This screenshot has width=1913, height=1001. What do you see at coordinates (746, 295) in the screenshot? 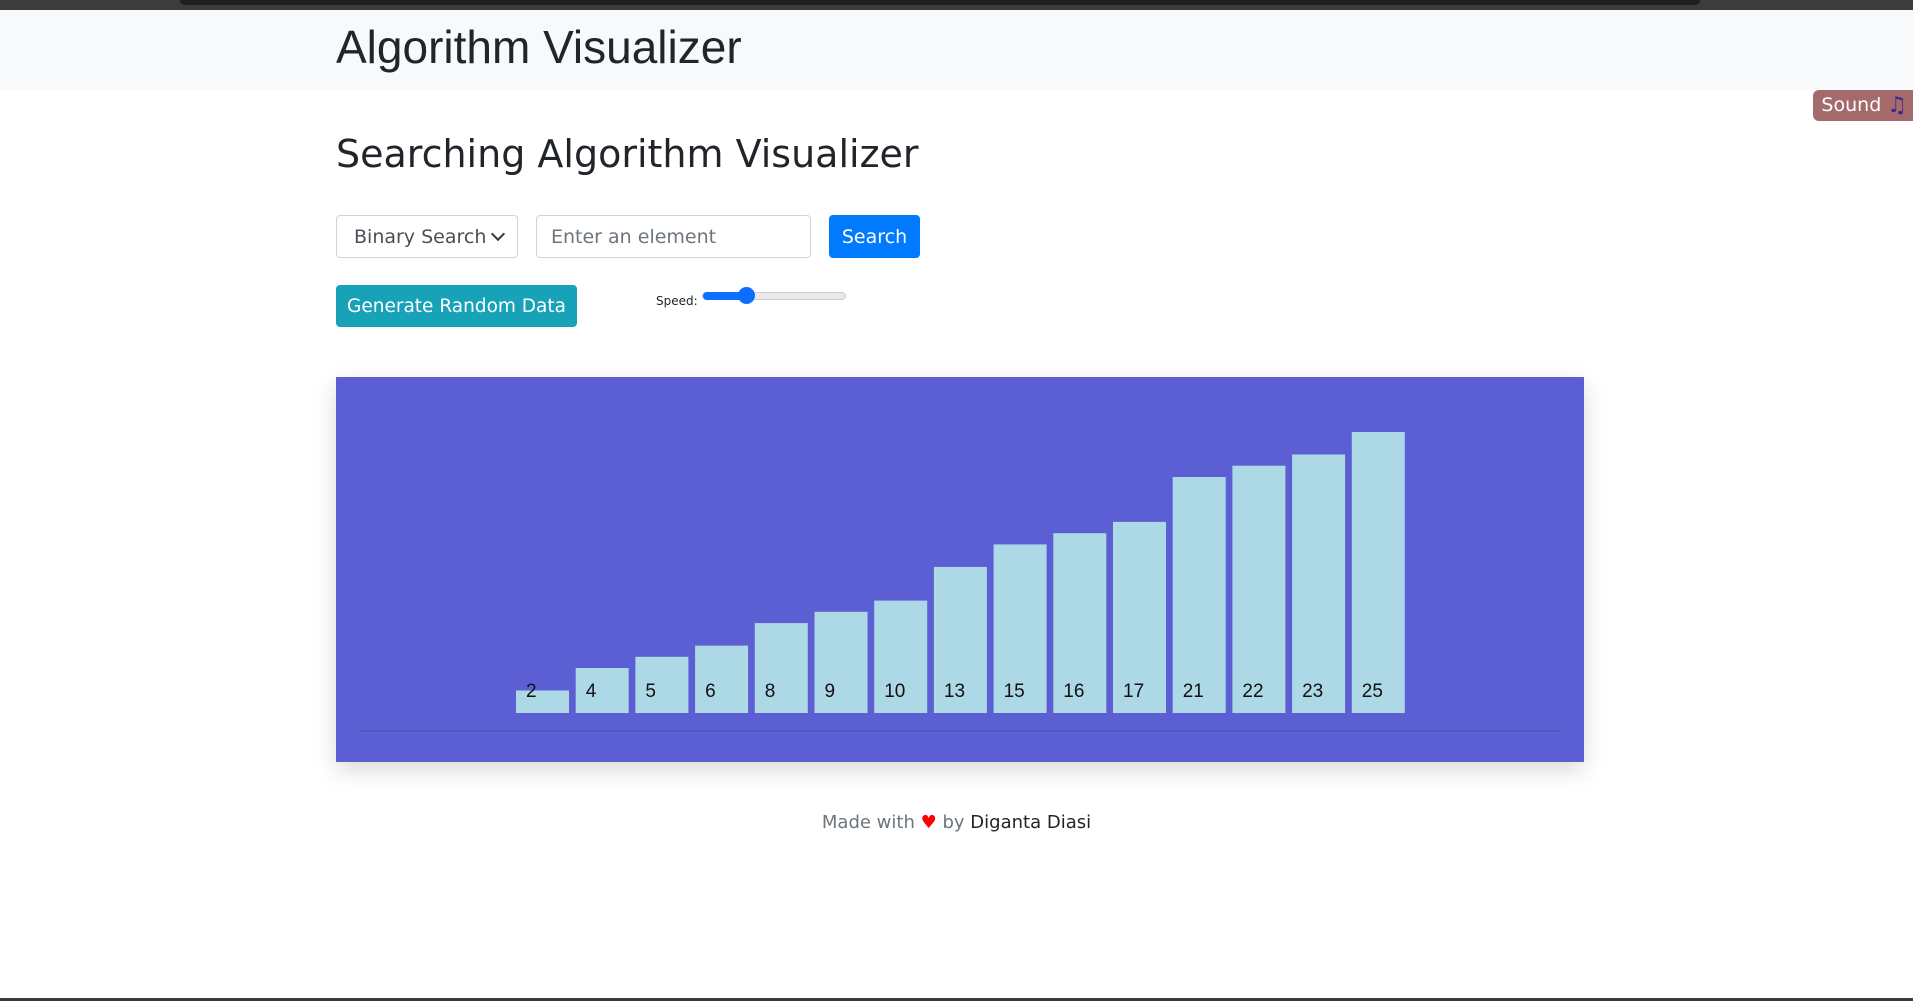
I see `speed-slider-thumb` at bounding box center [746, 295].